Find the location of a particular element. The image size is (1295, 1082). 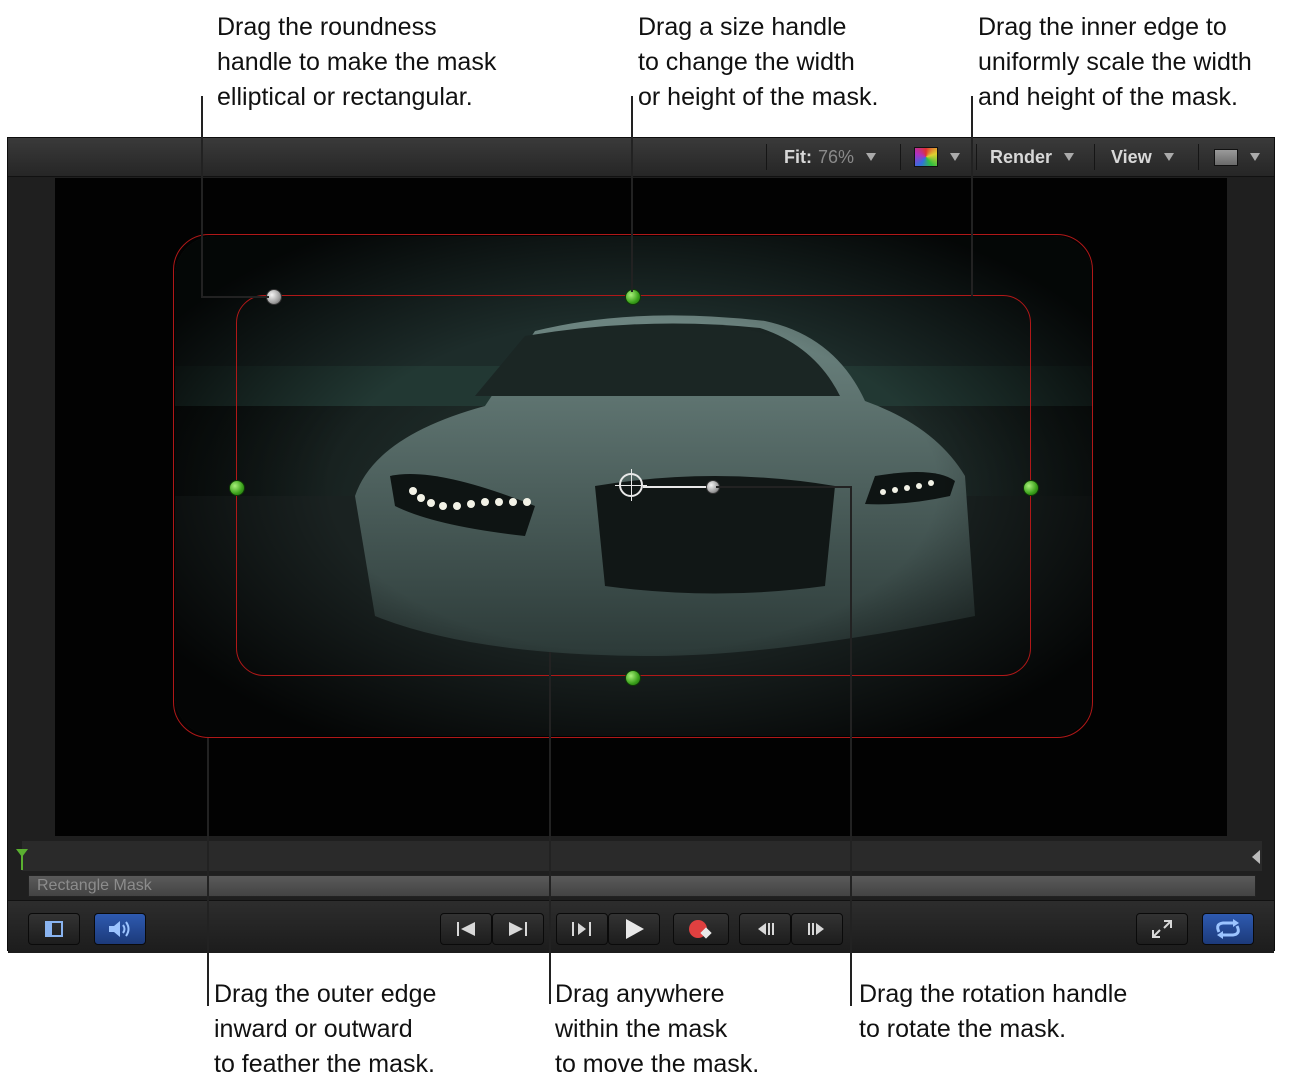

play-icon is located at coordinates (635, 929).